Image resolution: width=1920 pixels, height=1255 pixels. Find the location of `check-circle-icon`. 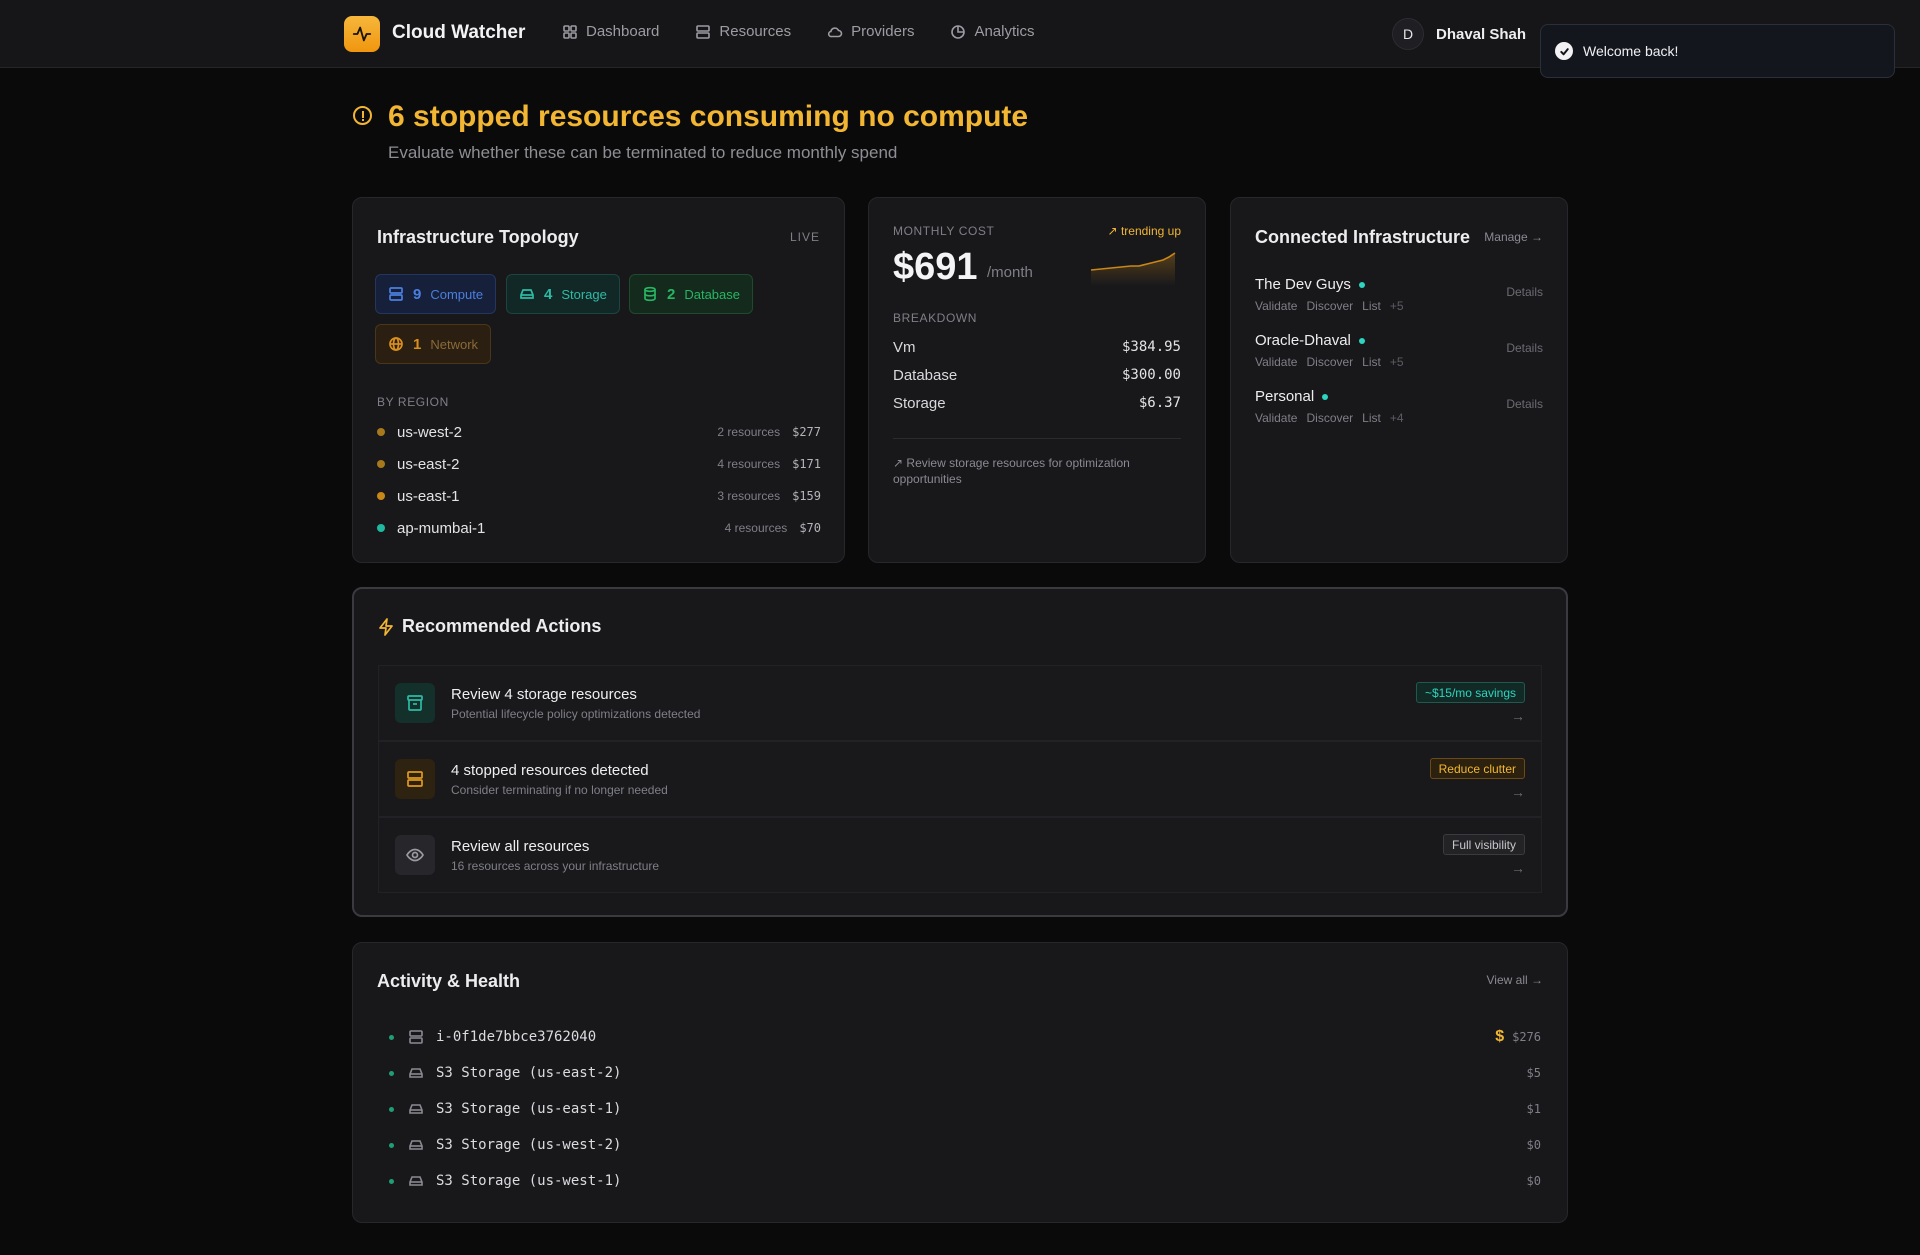

check-circle-icon is located at coordinates (1564, 51).